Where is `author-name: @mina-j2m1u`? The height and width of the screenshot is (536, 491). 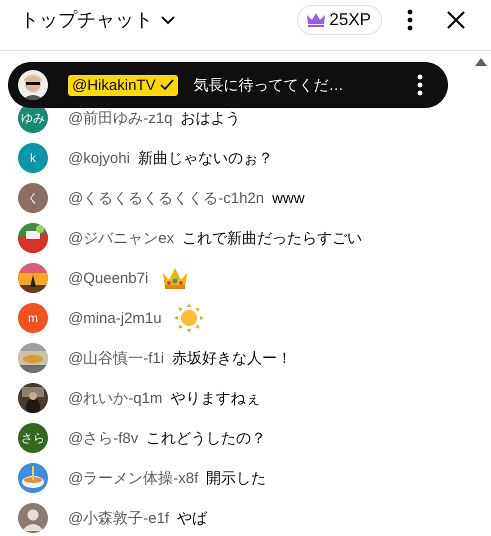
author-name: @mina-j2m1u is located at coordinates (115, 318).